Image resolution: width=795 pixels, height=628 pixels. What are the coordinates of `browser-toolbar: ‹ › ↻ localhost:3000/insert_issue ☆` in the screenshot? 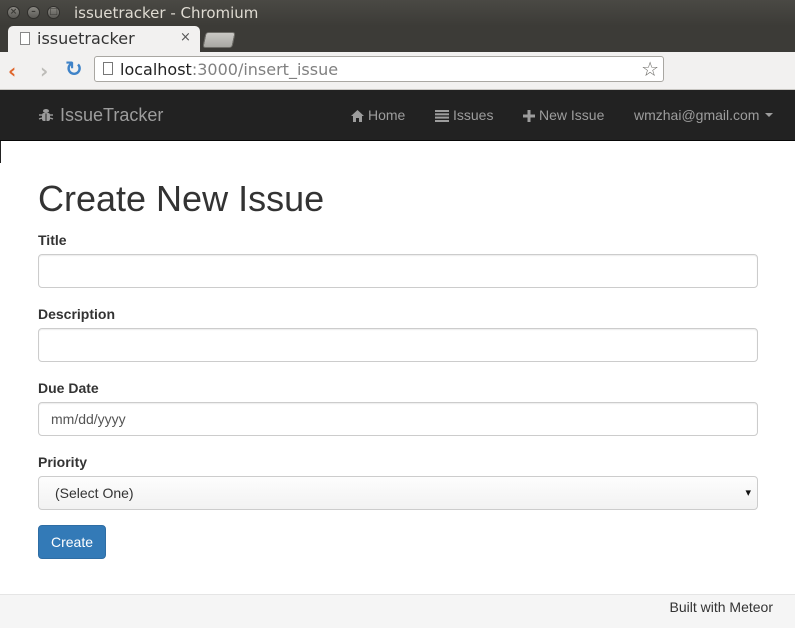 It's located at (397, 71).